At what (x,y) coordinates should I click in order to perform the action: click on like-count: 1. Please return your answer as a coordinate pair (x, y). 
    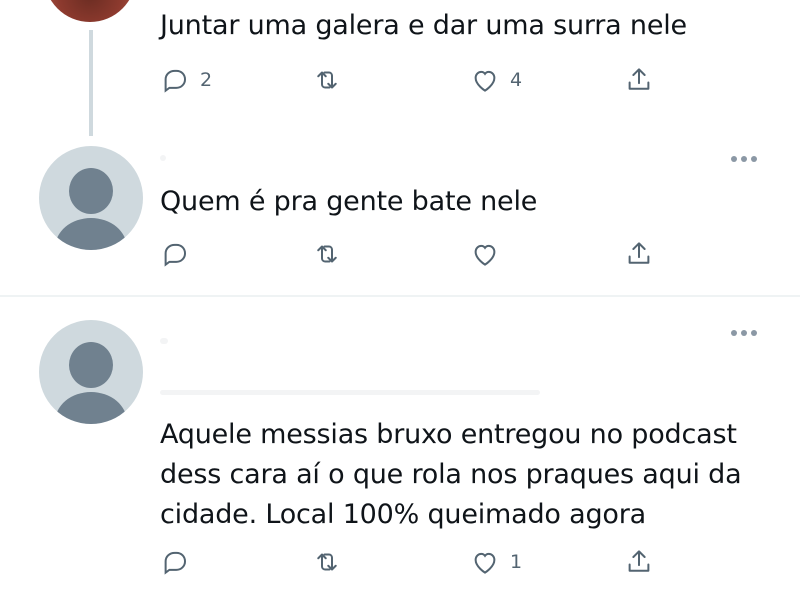
    Looking at the image, I should click on (516, 562).